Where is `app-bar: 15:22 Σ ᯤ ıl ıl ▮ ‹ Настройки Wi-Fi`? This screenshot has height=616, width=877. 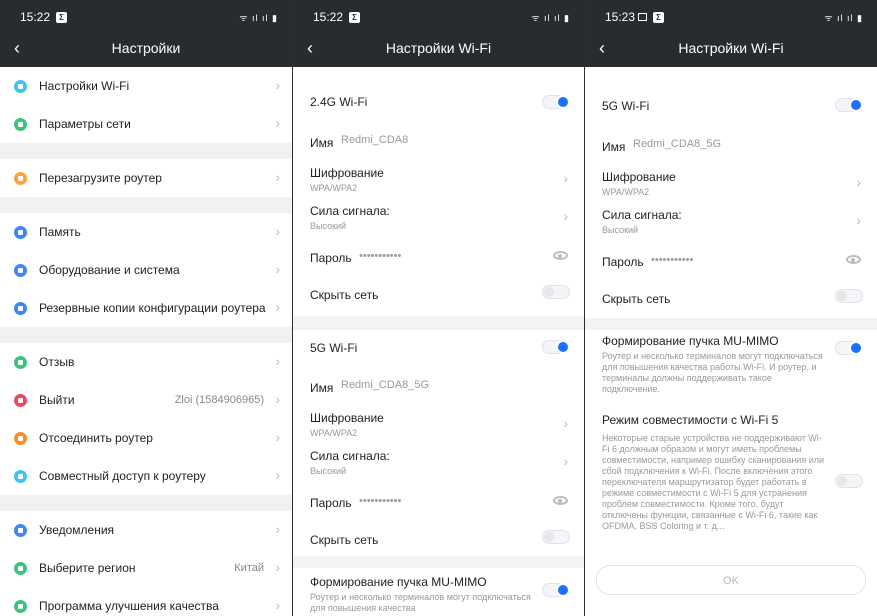
app-bar: 15:22 Σ ᯤ ıl ıl ▮ ‹ Настройки Wi-Fi is located at coordinates (438, 33).